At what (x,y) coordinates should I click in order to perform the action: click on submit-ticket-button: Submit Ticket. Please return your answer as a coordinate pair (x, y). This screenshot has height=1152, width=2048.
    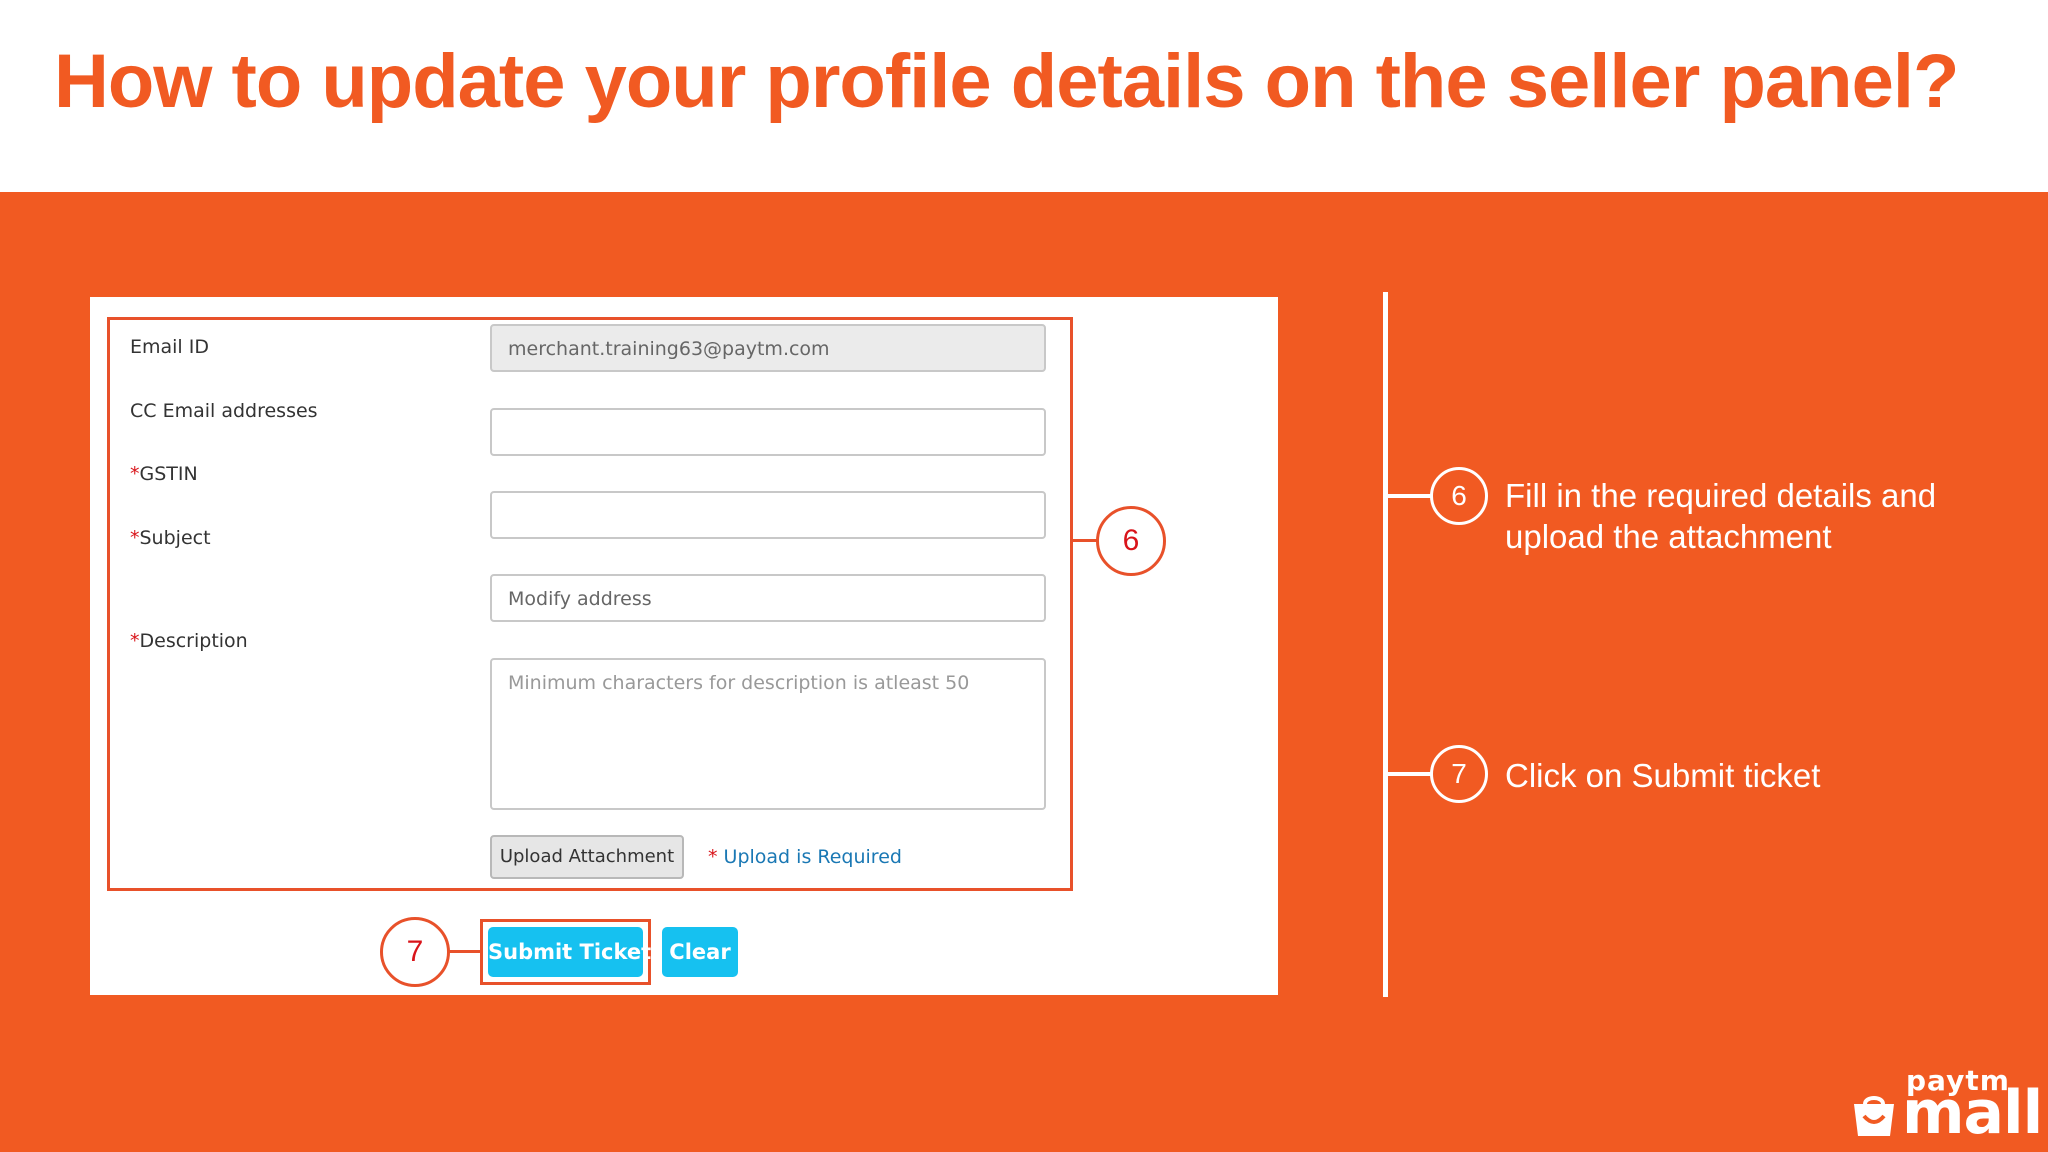
    Looking at the image, I should click on (569, 952).